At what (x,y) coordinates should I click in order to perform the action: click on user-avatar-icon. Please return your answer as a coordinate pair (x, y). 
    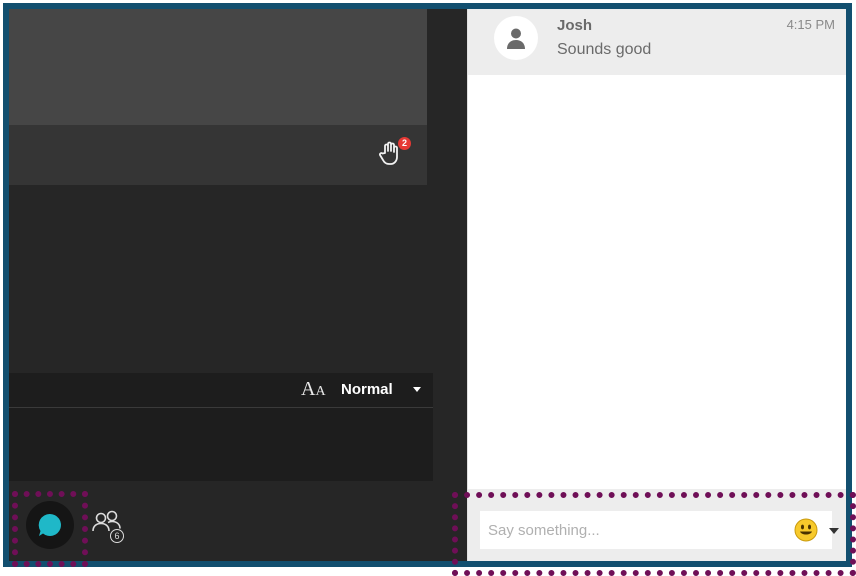
    Looking at the image, I should click on (516, 38).